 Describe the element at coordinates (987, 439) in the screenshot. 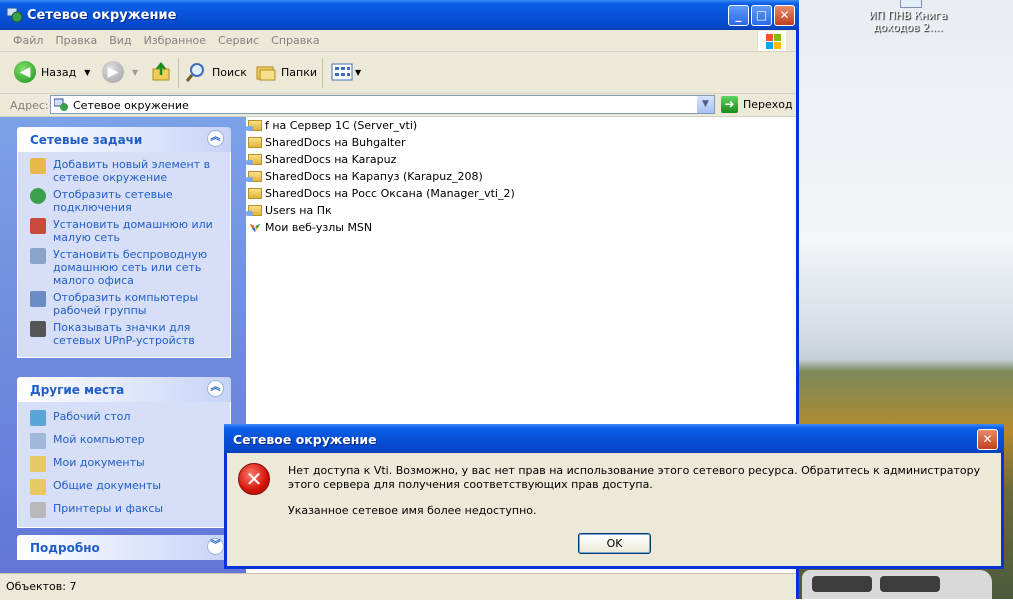

I see `dialog-close-button: ✕` at that location.